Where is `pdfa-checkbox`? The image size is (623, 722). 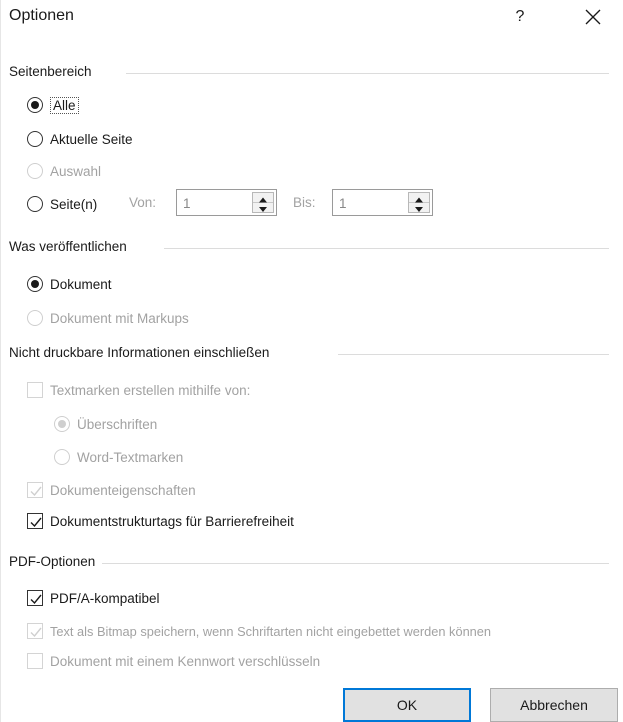
pdfa-checkbox is located at coordinates (35, 598).